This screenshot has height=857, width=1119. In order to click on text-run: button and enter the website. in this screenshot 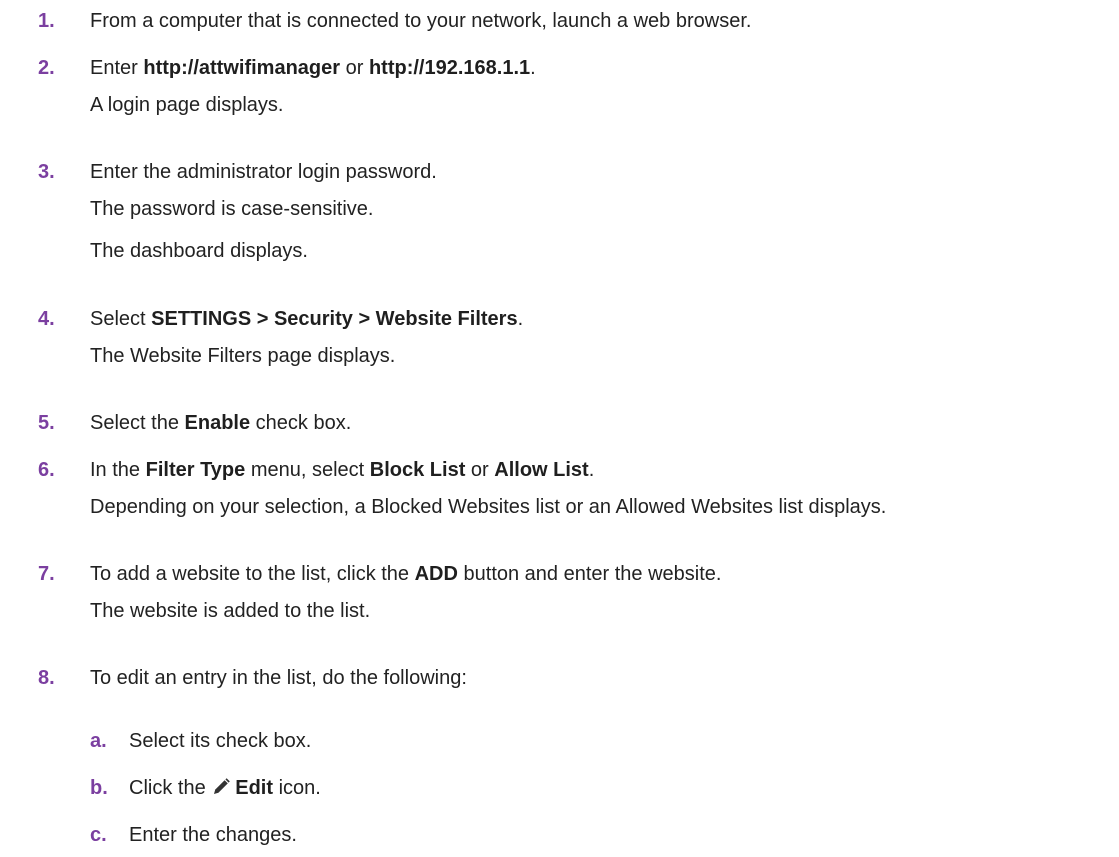, I will do `click(589, 574)`.